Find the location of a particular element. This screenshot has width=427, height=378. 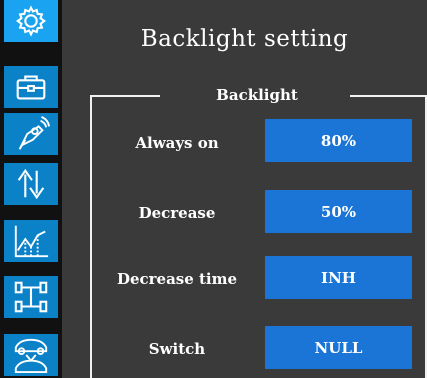

nav-transmitter is located at coordinates (31, 135).